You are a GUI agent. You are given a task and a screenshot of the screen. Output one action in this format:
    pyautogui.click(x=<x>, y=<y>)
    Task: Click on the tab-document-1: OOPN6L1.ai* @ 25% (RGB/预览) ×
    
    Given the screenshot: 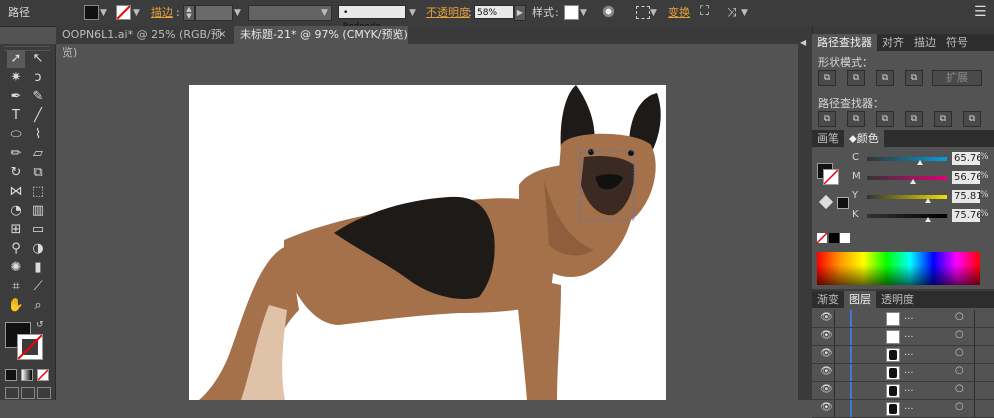 What is the action you would take?
    pyautogui.click(x=145, y=42)
    